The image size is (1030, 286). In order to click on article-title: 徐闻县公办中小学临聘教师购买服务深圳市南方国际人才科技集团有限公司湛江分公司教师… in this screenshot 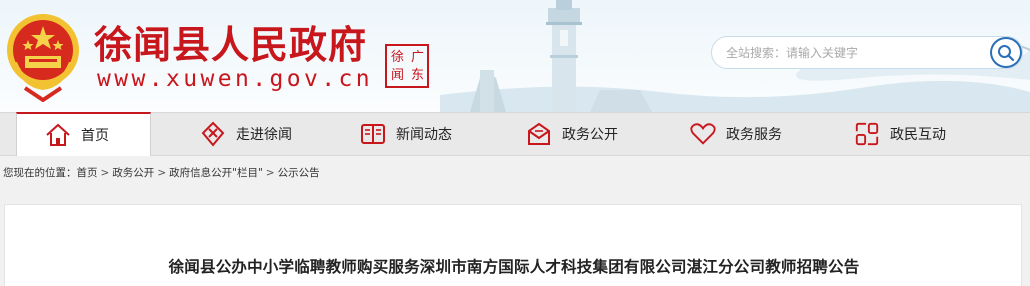, I will do `click(514, 267)`.